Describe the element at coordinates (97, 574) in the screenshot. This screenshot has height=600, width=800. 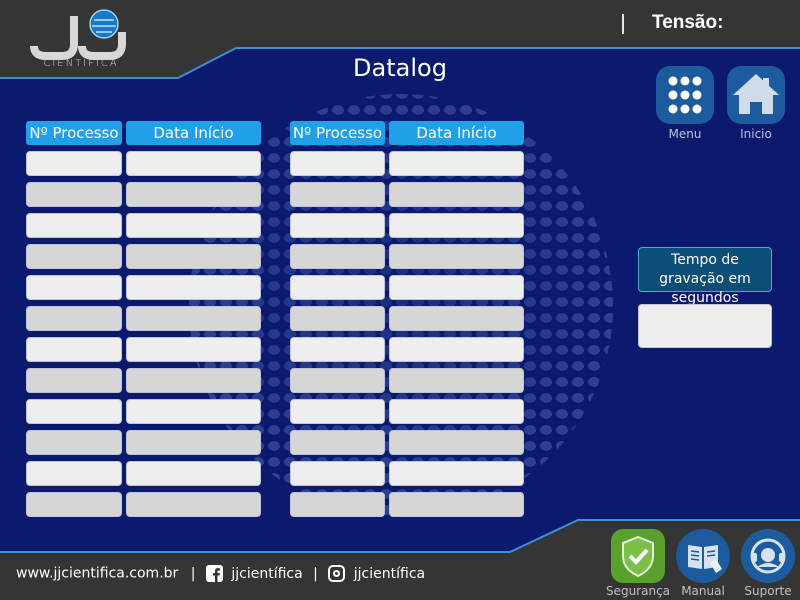
I see `website-link: www.jjcientifica.com.br` at that location.